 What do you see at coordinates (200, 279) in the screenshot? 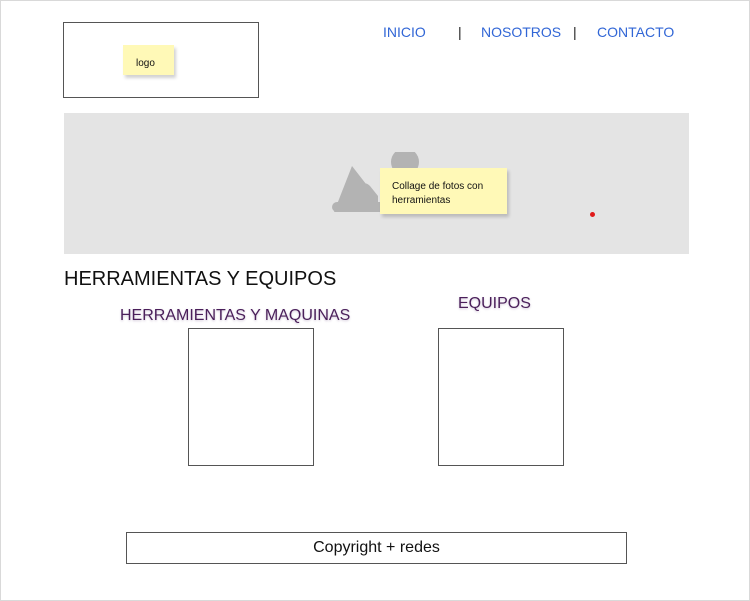
I see `section-title: HERRAMIENTAS Y EQUIPOS` at bounding box center [200, 279].